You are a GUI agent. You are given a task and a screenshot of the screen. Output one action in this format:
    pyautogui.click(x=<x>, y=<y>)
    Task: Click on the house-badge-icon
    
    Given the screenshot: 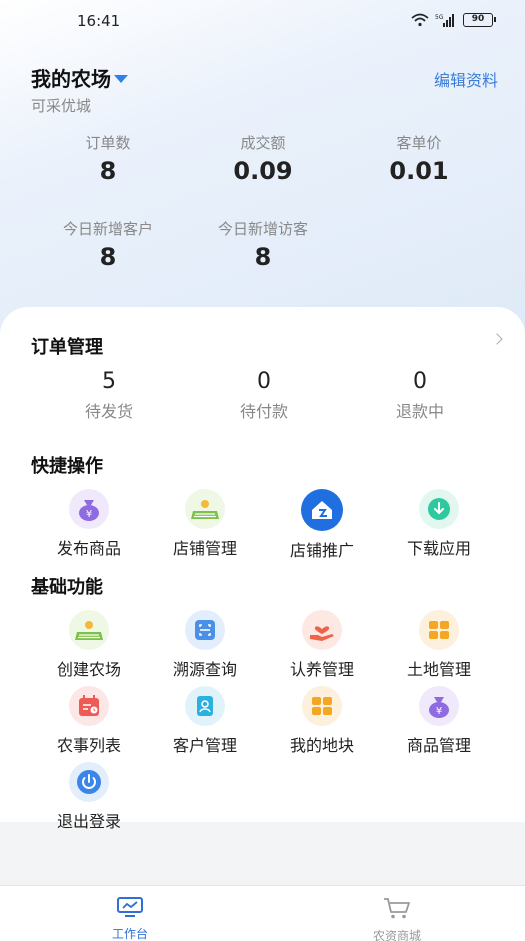 What is the action you would take?
    pyautogui.click(x=322, y=510)
    